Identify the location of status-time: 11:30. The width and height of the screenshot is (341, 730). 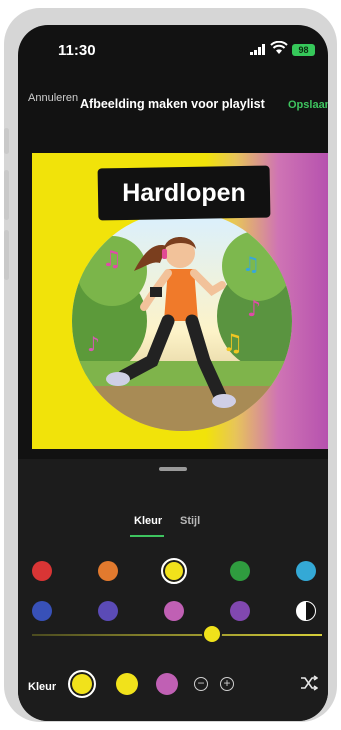
(77, 50).